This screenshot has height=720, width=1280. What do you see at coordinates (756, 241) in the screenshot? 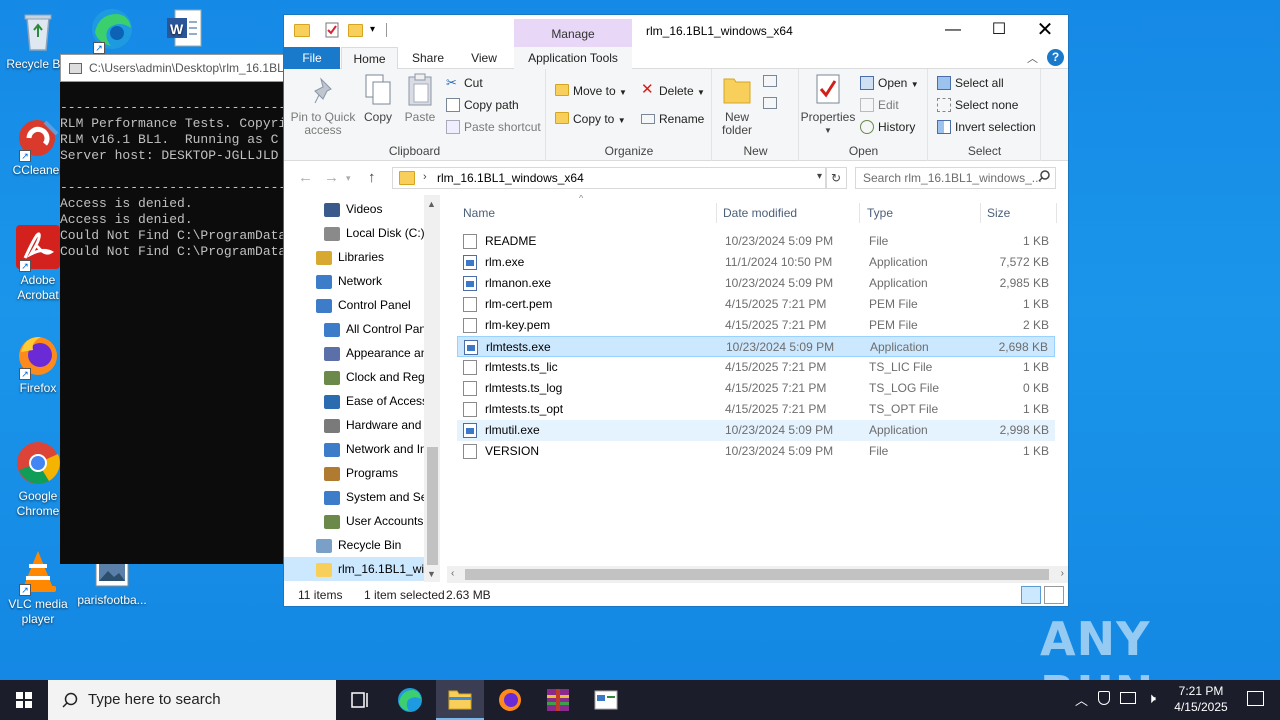
I see `file-row: README 10/23/2024 5:09 PM File 1 KB` at bounding box center [756, 241].